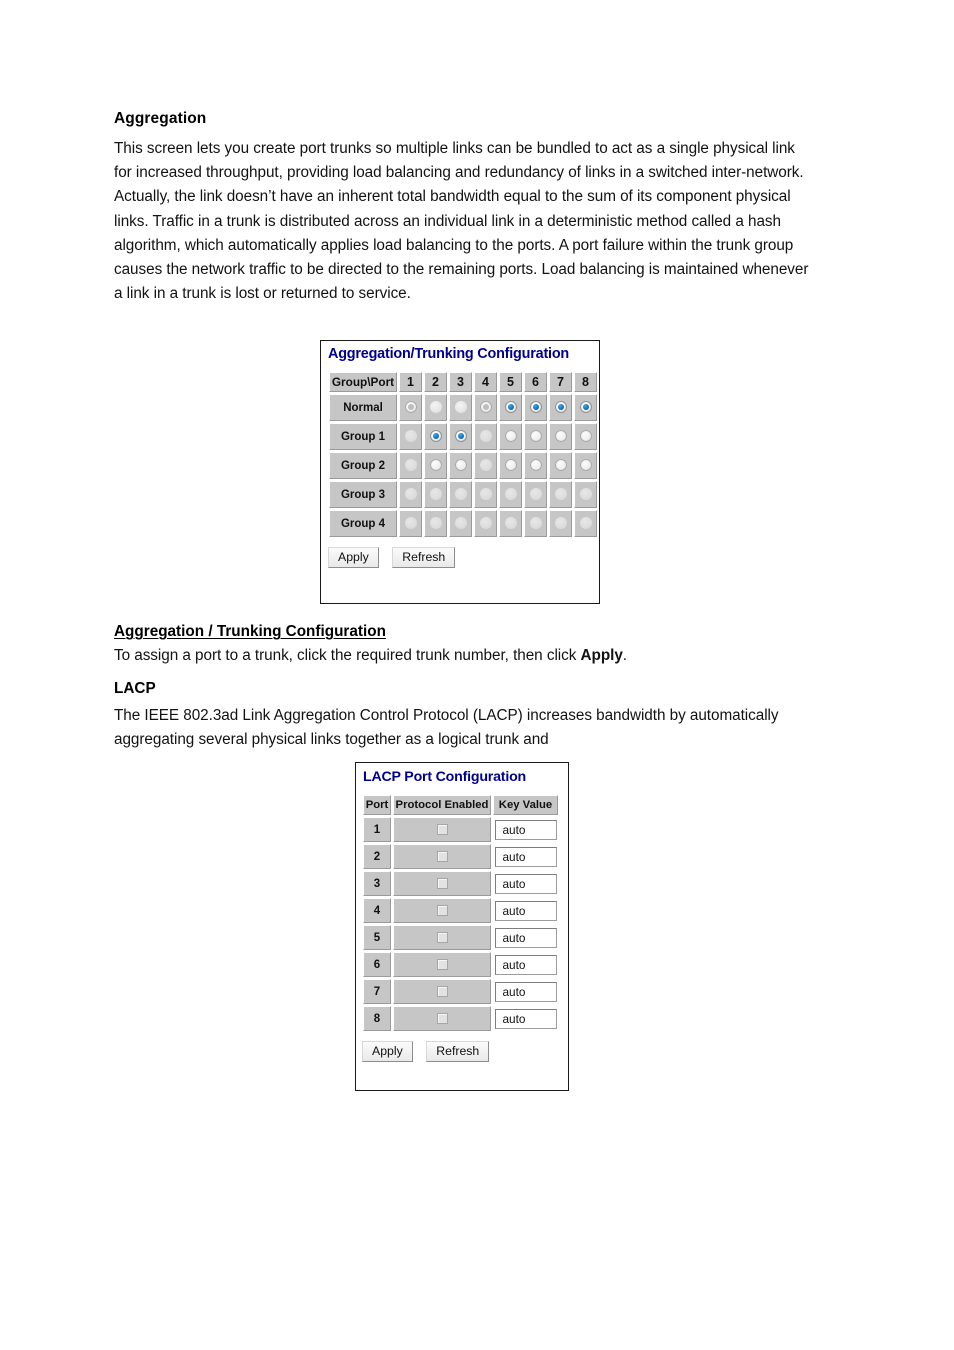 This screenshot has width=954, height=1350. I want to click on aggregation-refresh-button: Refresh, so click(424, 557).